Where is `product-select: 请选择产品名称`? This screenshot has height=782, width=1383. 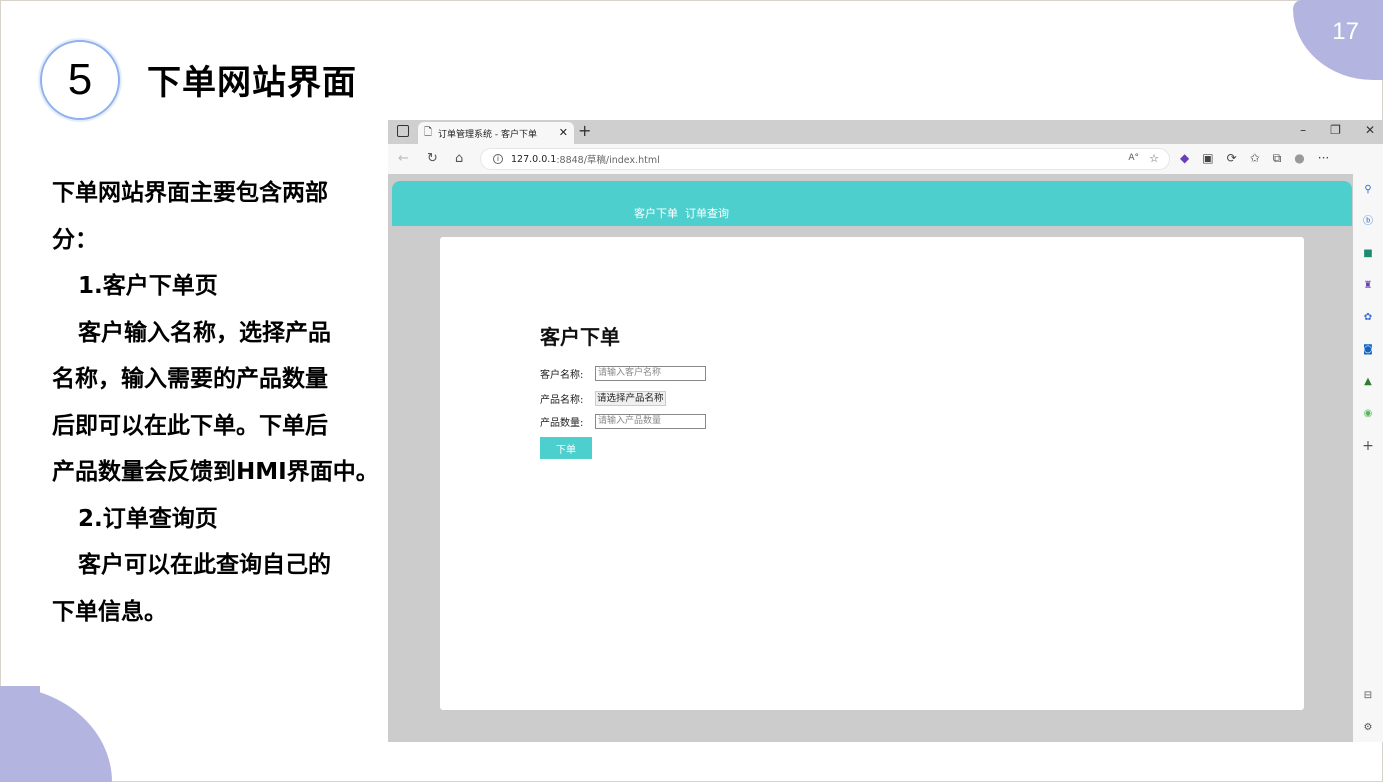 product-select: 请选择产品名称 is located at coordinates (630, 398).